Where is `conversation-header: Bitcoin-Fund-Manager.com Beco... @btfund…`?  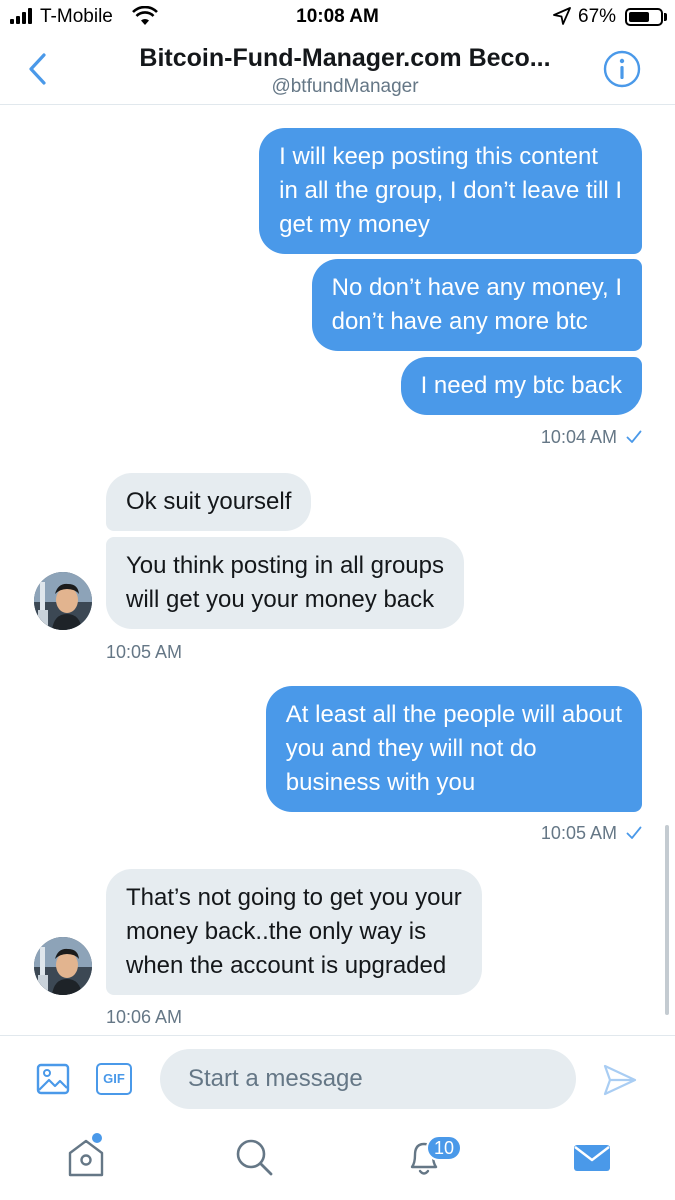 conversation-header: Bitcoin-Fund-Manager.com Beco... @btfund… is located at coordinates (337, 69).